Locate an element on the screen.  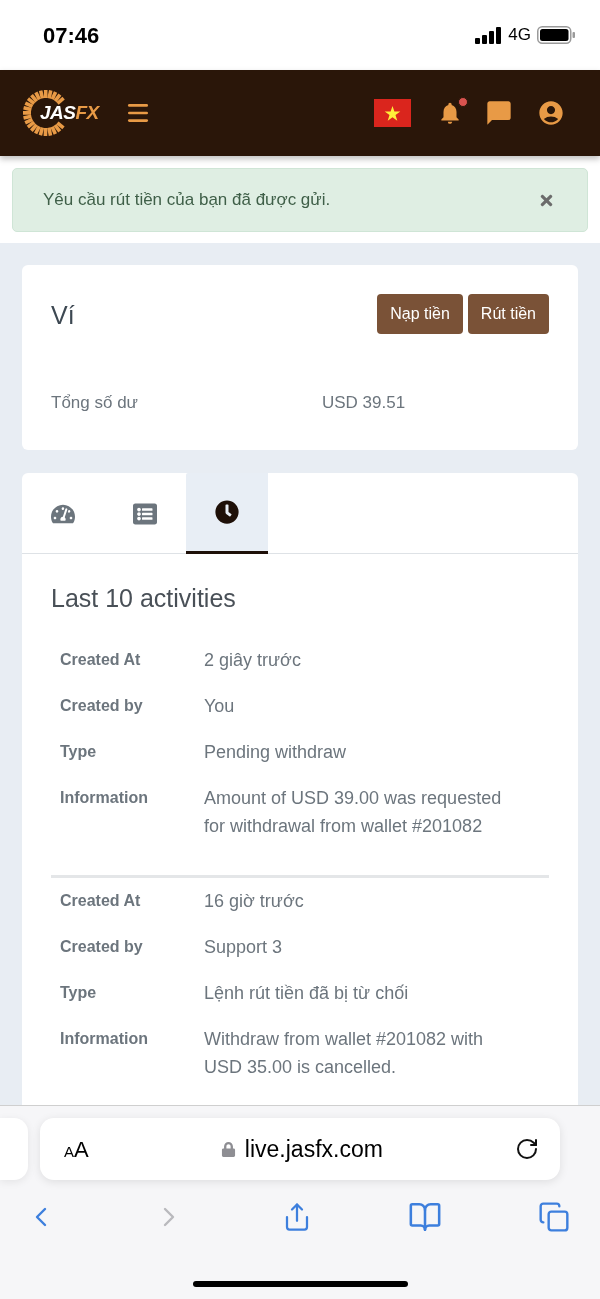
address-bar: AA live.jasfx.com is located at coordinates (300, 1149).